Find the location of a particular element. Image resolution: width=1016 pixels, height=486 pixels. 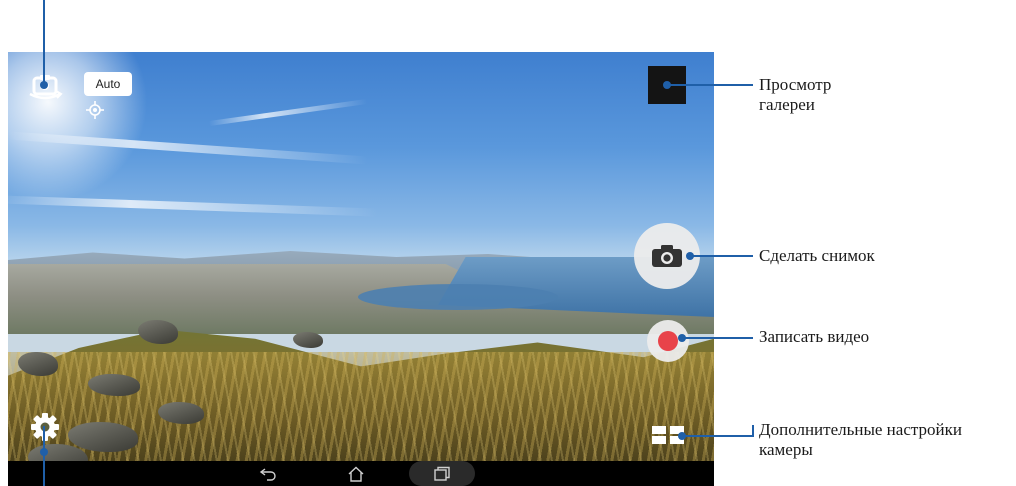

callout-more-settings-line2: камеры is located at coordinates (786, 449).